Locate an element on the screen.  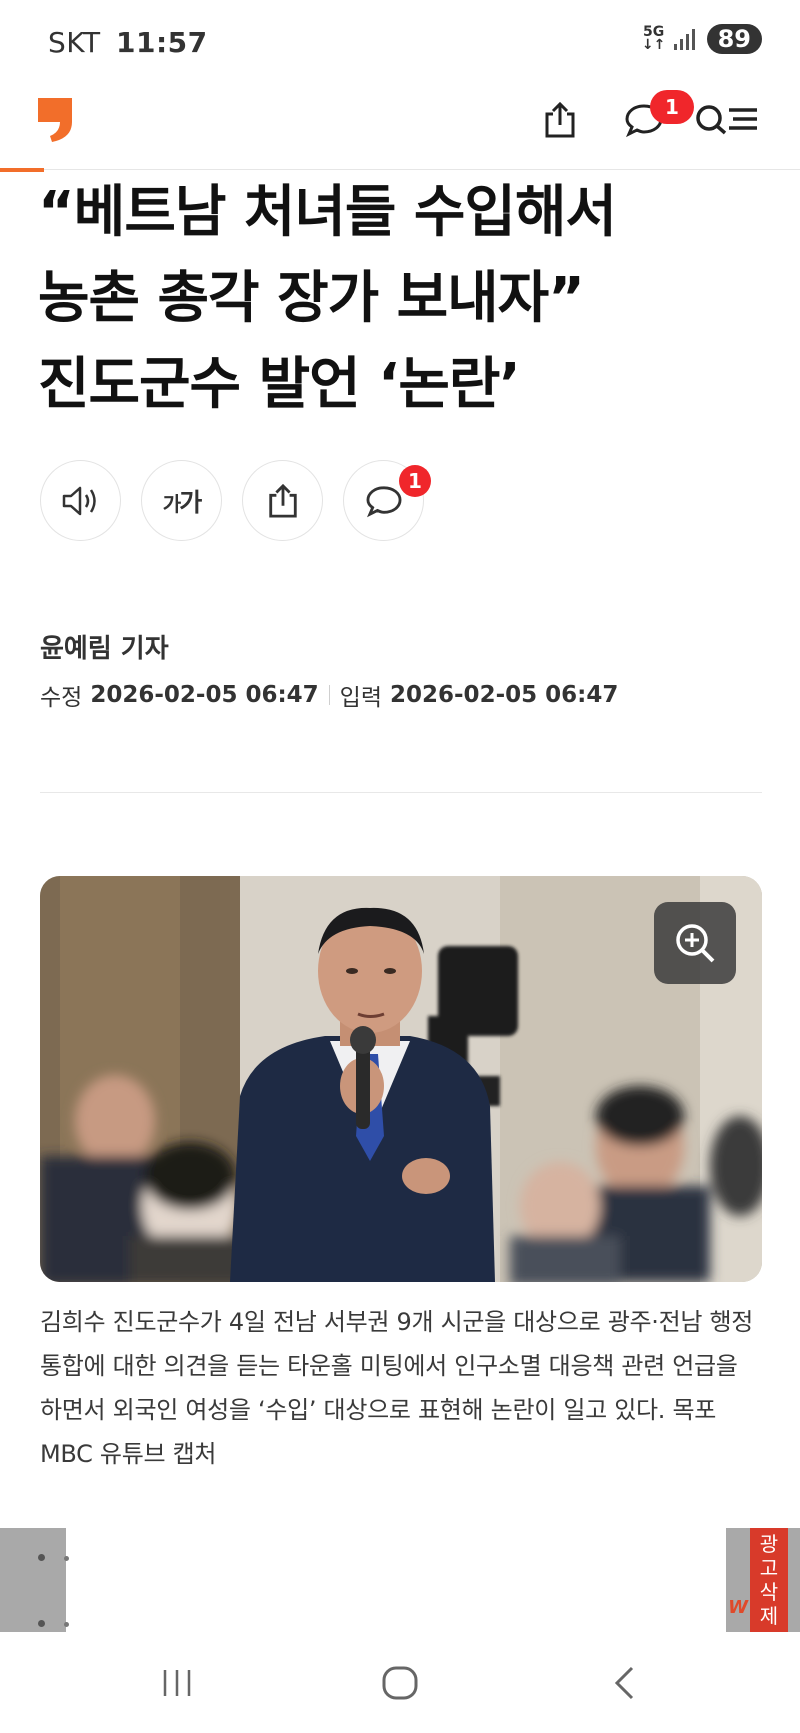
header-actions: 1 is located at coordinates (644, 119).